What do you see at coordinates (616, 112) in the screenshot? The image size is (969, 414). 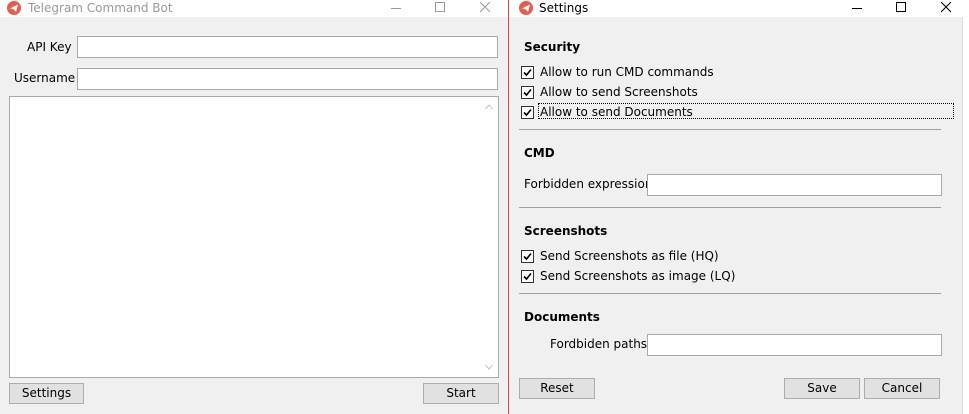 I see `send-documents-label: Allow to send Documents` at bounding box center [616, 112].